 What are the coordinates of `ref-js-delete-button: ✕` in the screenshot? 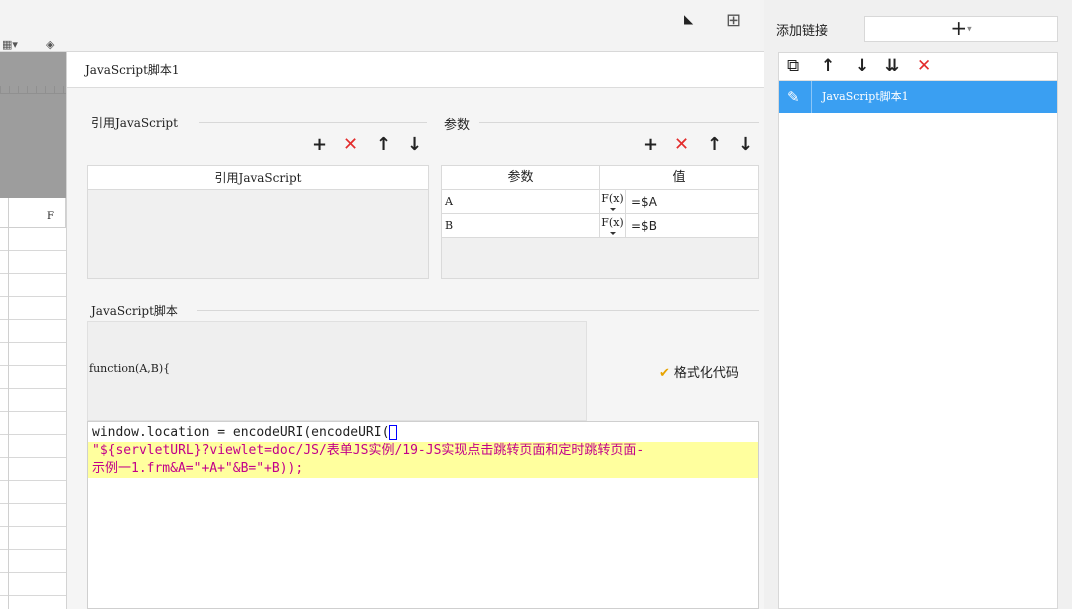 It's located at (350, 145).